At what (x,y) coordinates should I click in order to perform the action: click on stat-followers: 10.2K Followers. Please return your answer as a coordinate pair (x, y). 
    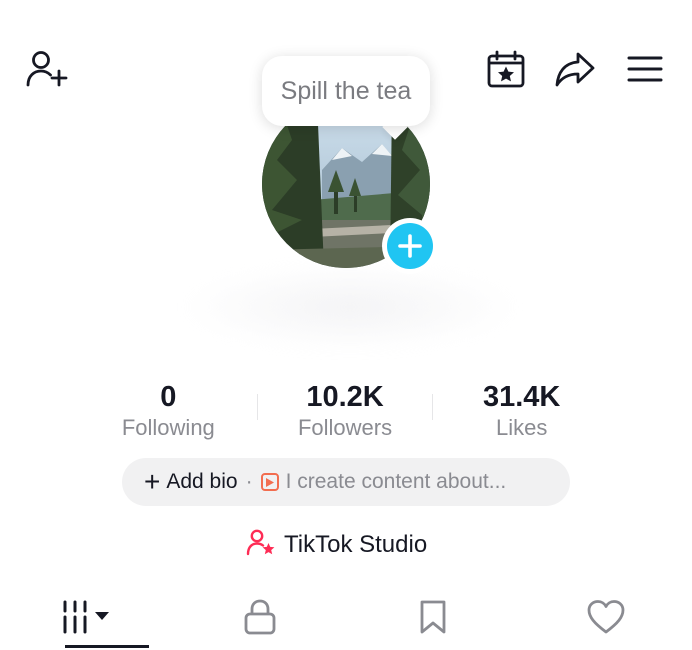
    Looking at the image, I should click on (345, 411).